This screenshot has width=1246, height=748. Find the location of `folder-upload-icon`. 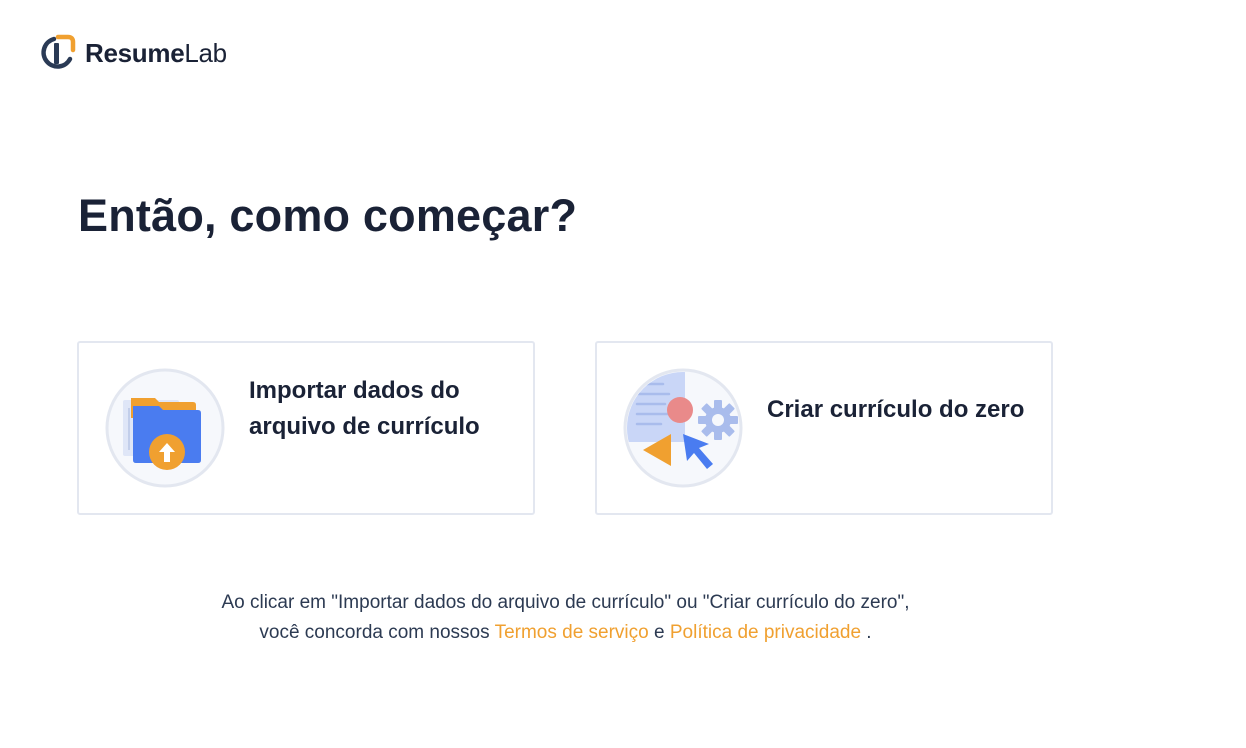

folder-upload-icon is located at coordinates (165, 428).